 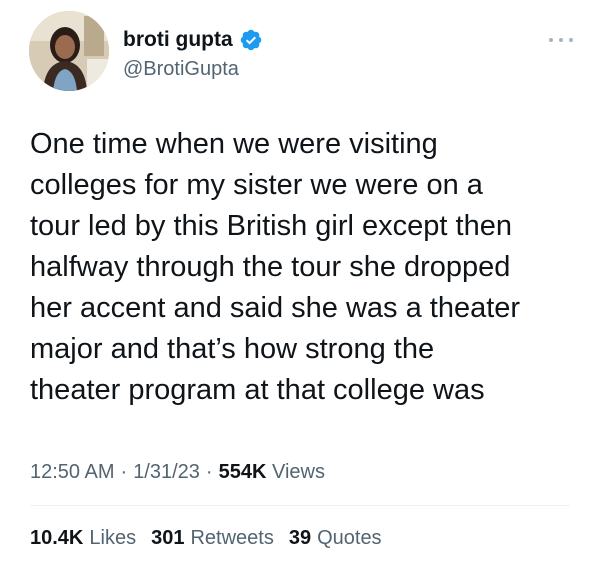 What do you see at coordinates (232, 538) in the screenshot?
I see `retweets-label: Retweets` at bounding box center [232, 538].